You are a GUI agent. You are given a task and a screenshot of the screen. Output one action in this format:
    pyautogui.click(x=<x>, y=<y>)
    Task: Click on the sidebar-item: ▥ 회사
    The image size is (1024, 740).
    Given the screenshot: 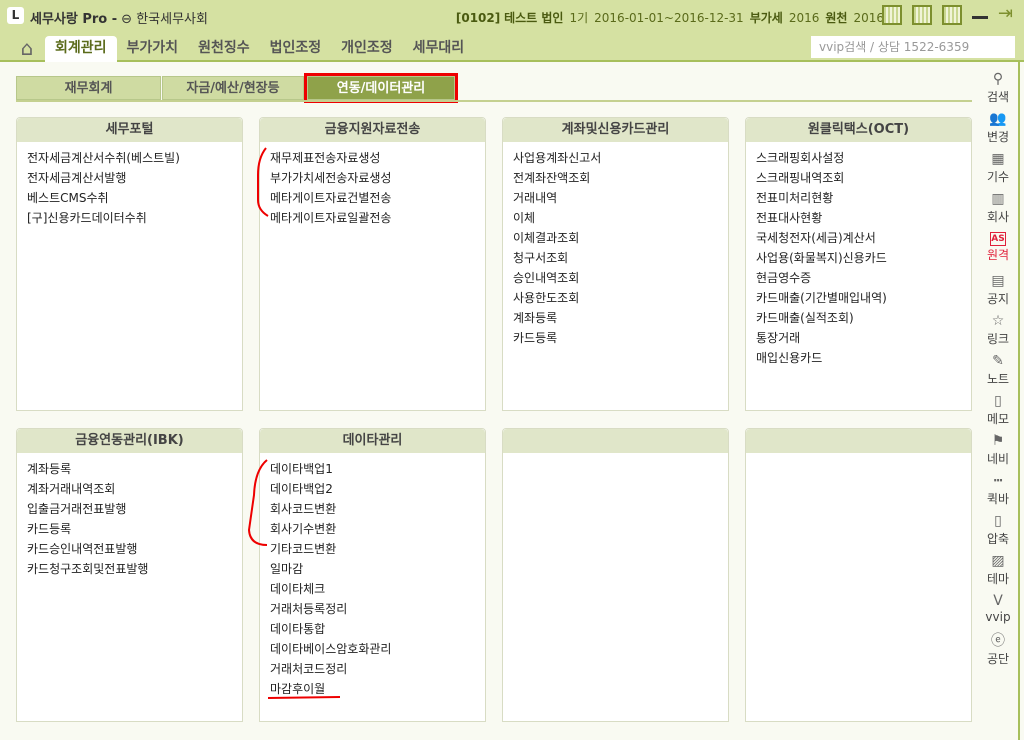 What is the action you would take?
    pyautogui.click(x=998, y=210)
    